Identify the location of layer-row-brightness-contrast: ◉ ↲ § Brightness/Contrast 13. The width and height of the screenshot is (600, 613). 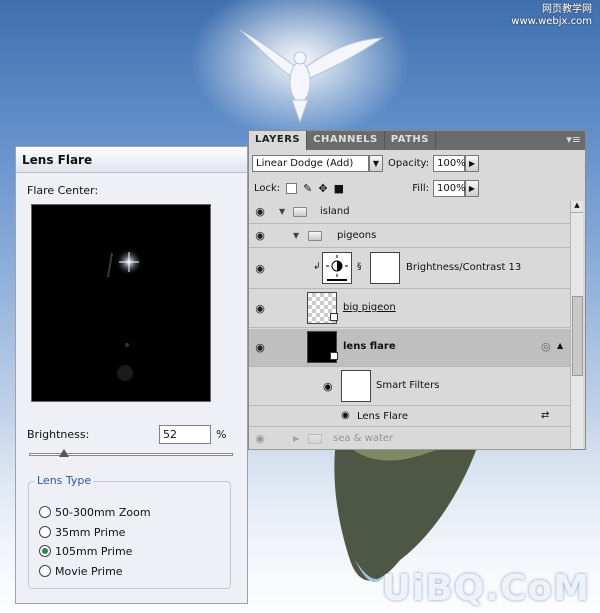
(410, 269).